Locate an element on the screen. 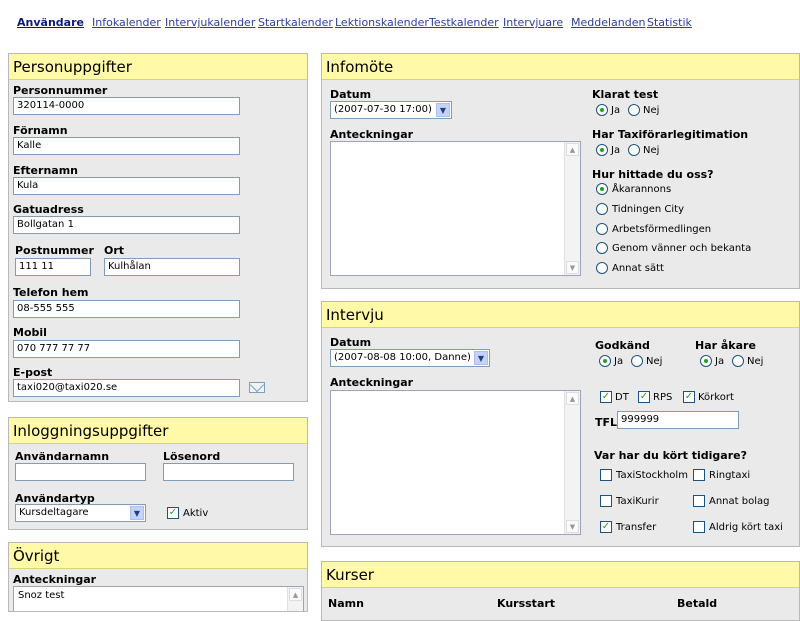  ovrigt-panel: Övrigt Anteckningar Snoz test ▲ is located at coordinates (158, 577).